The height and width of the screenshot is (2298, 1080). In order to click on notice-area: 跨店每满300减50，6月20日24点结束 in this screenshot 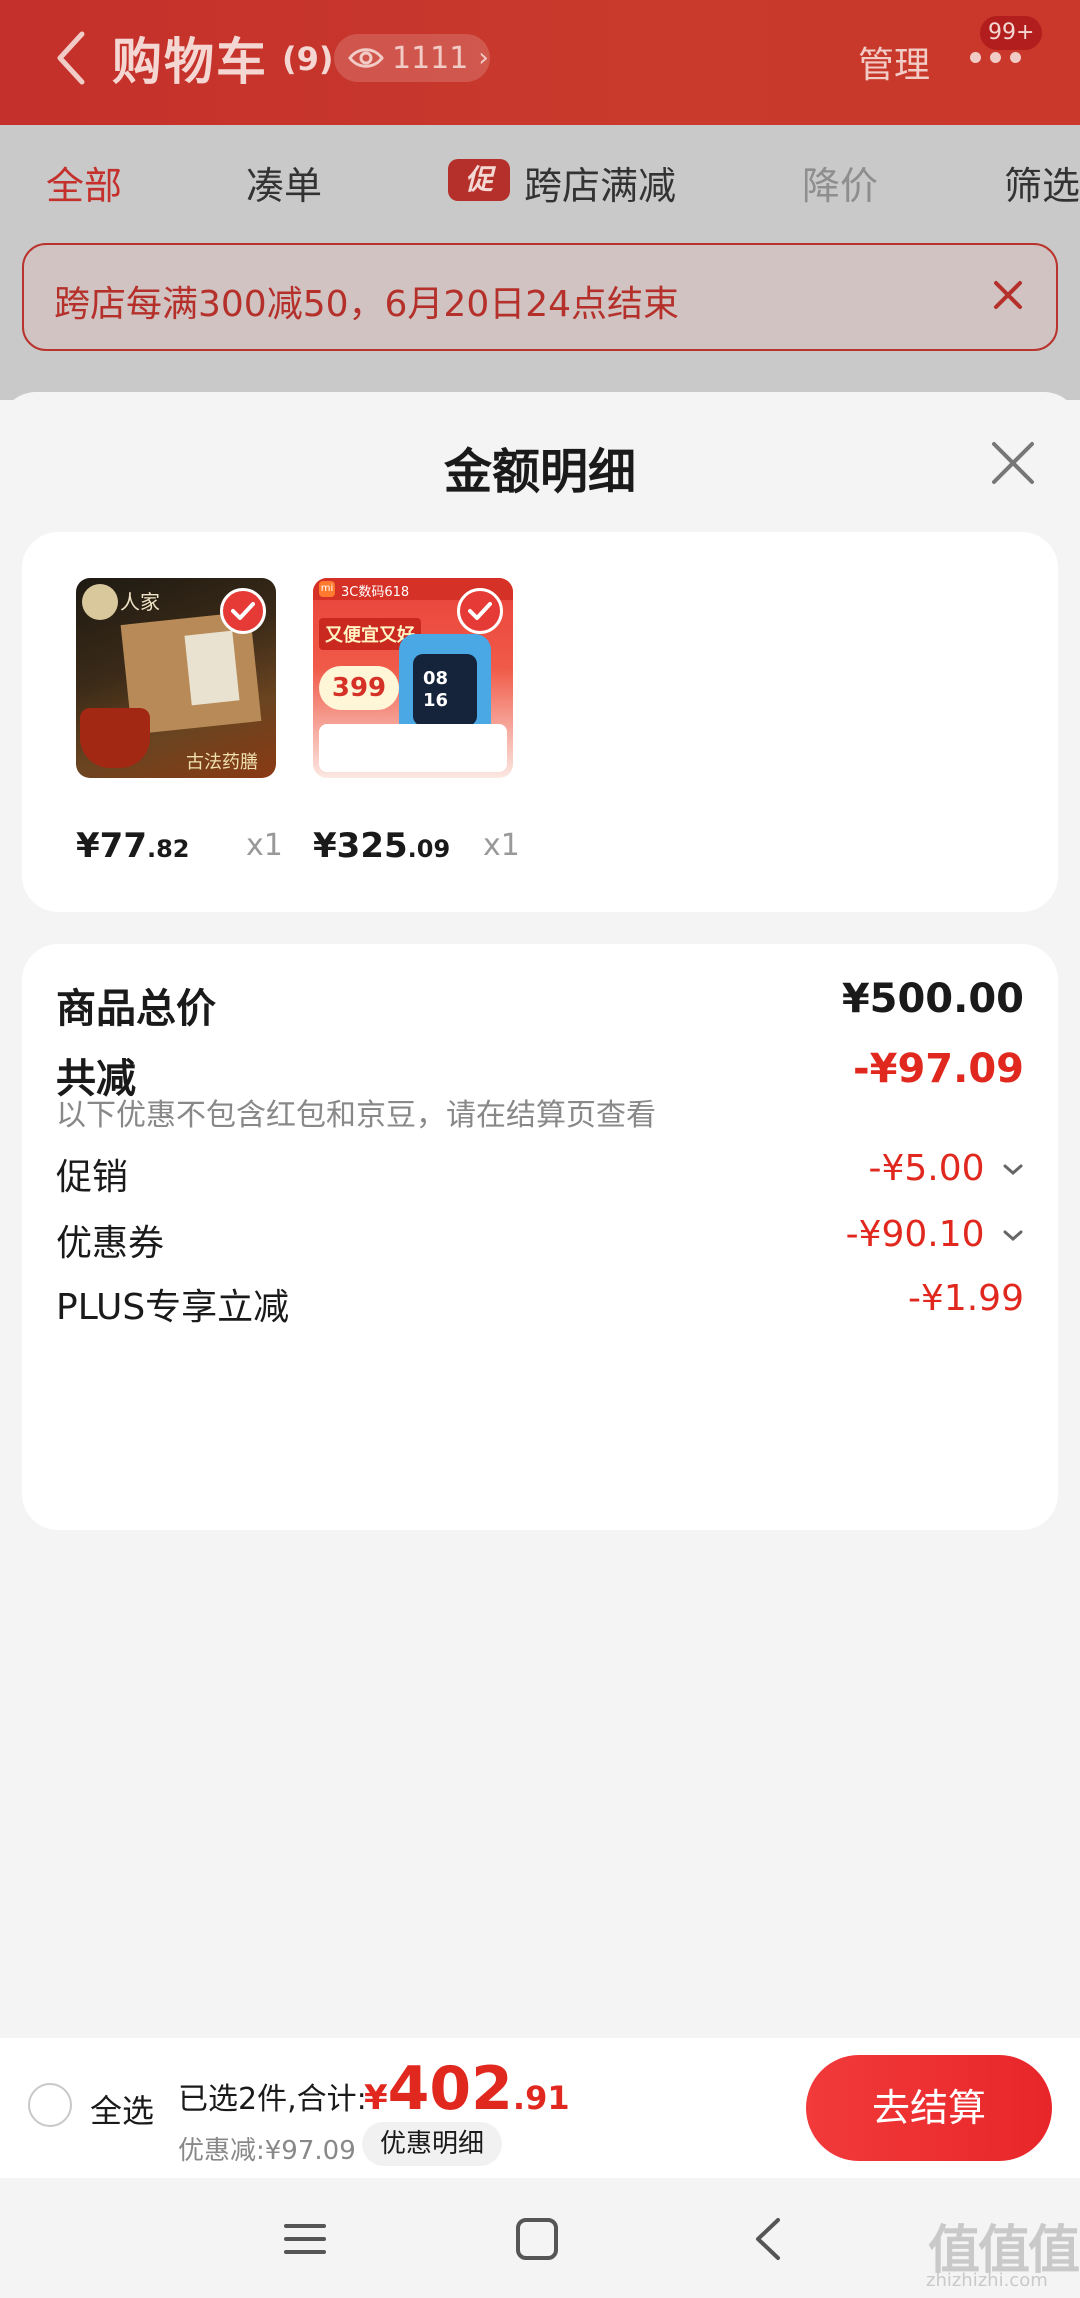, I will do `click(540, 317)`.